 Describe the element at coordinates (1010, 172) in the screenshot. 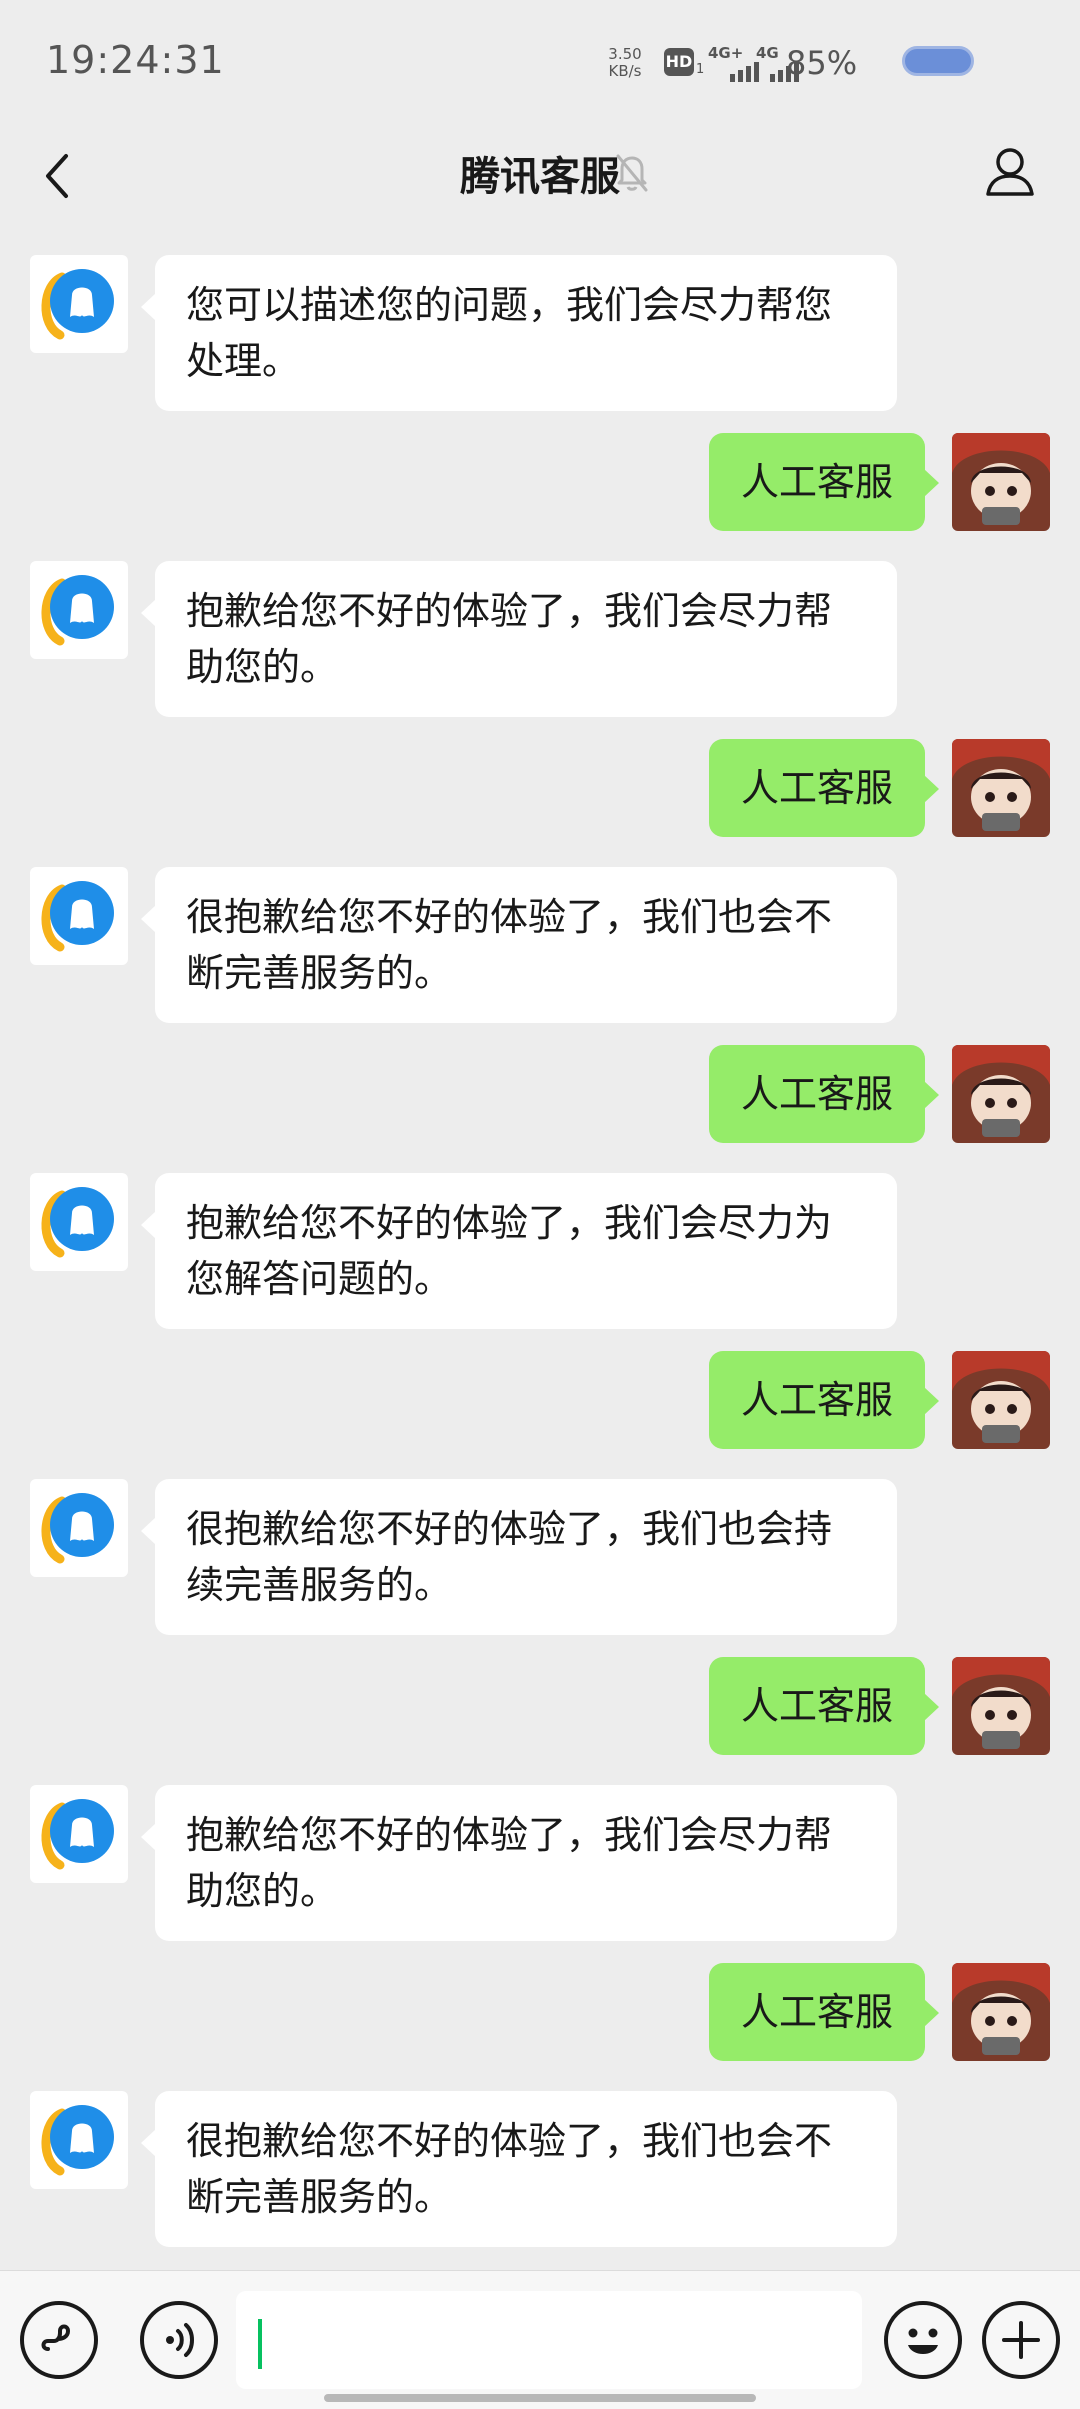

I see `profile-icon` at that location.